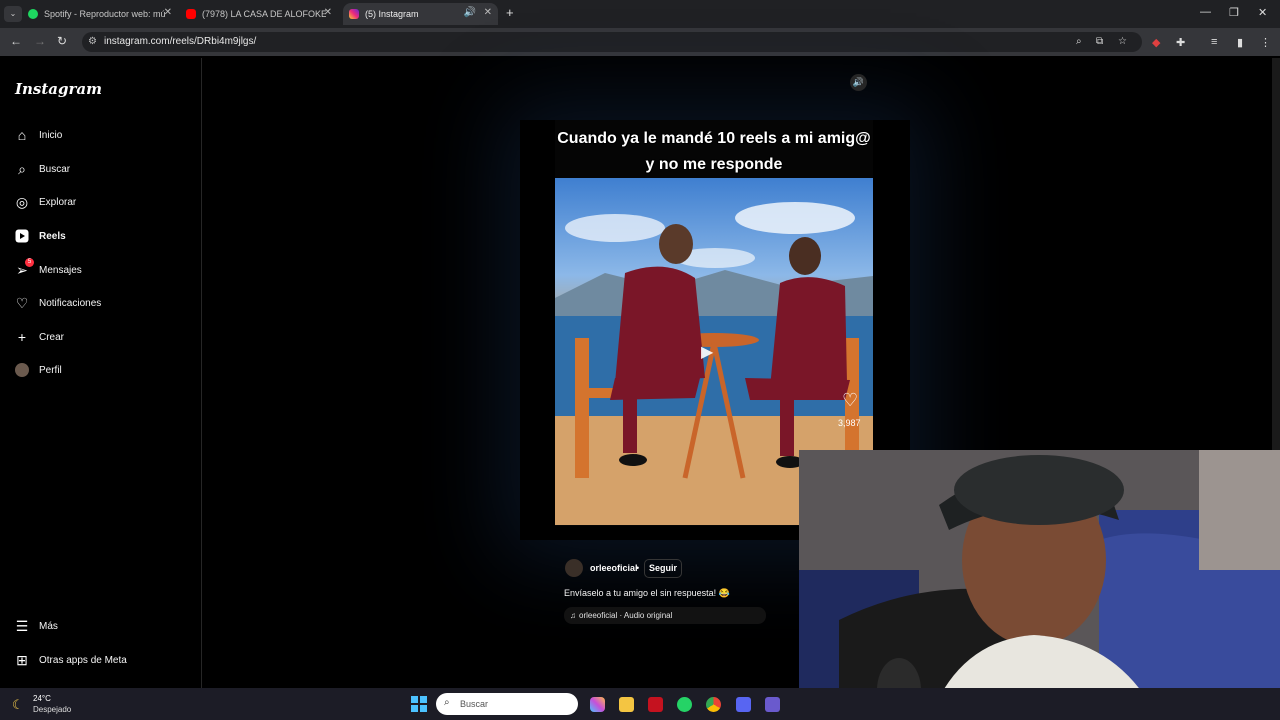 The image size is (1280, 720). What do you see at coordinates (51, 135) in the screenshot?
I see `sidebar-item-label: Inicio` at bounding box center [51, 135].